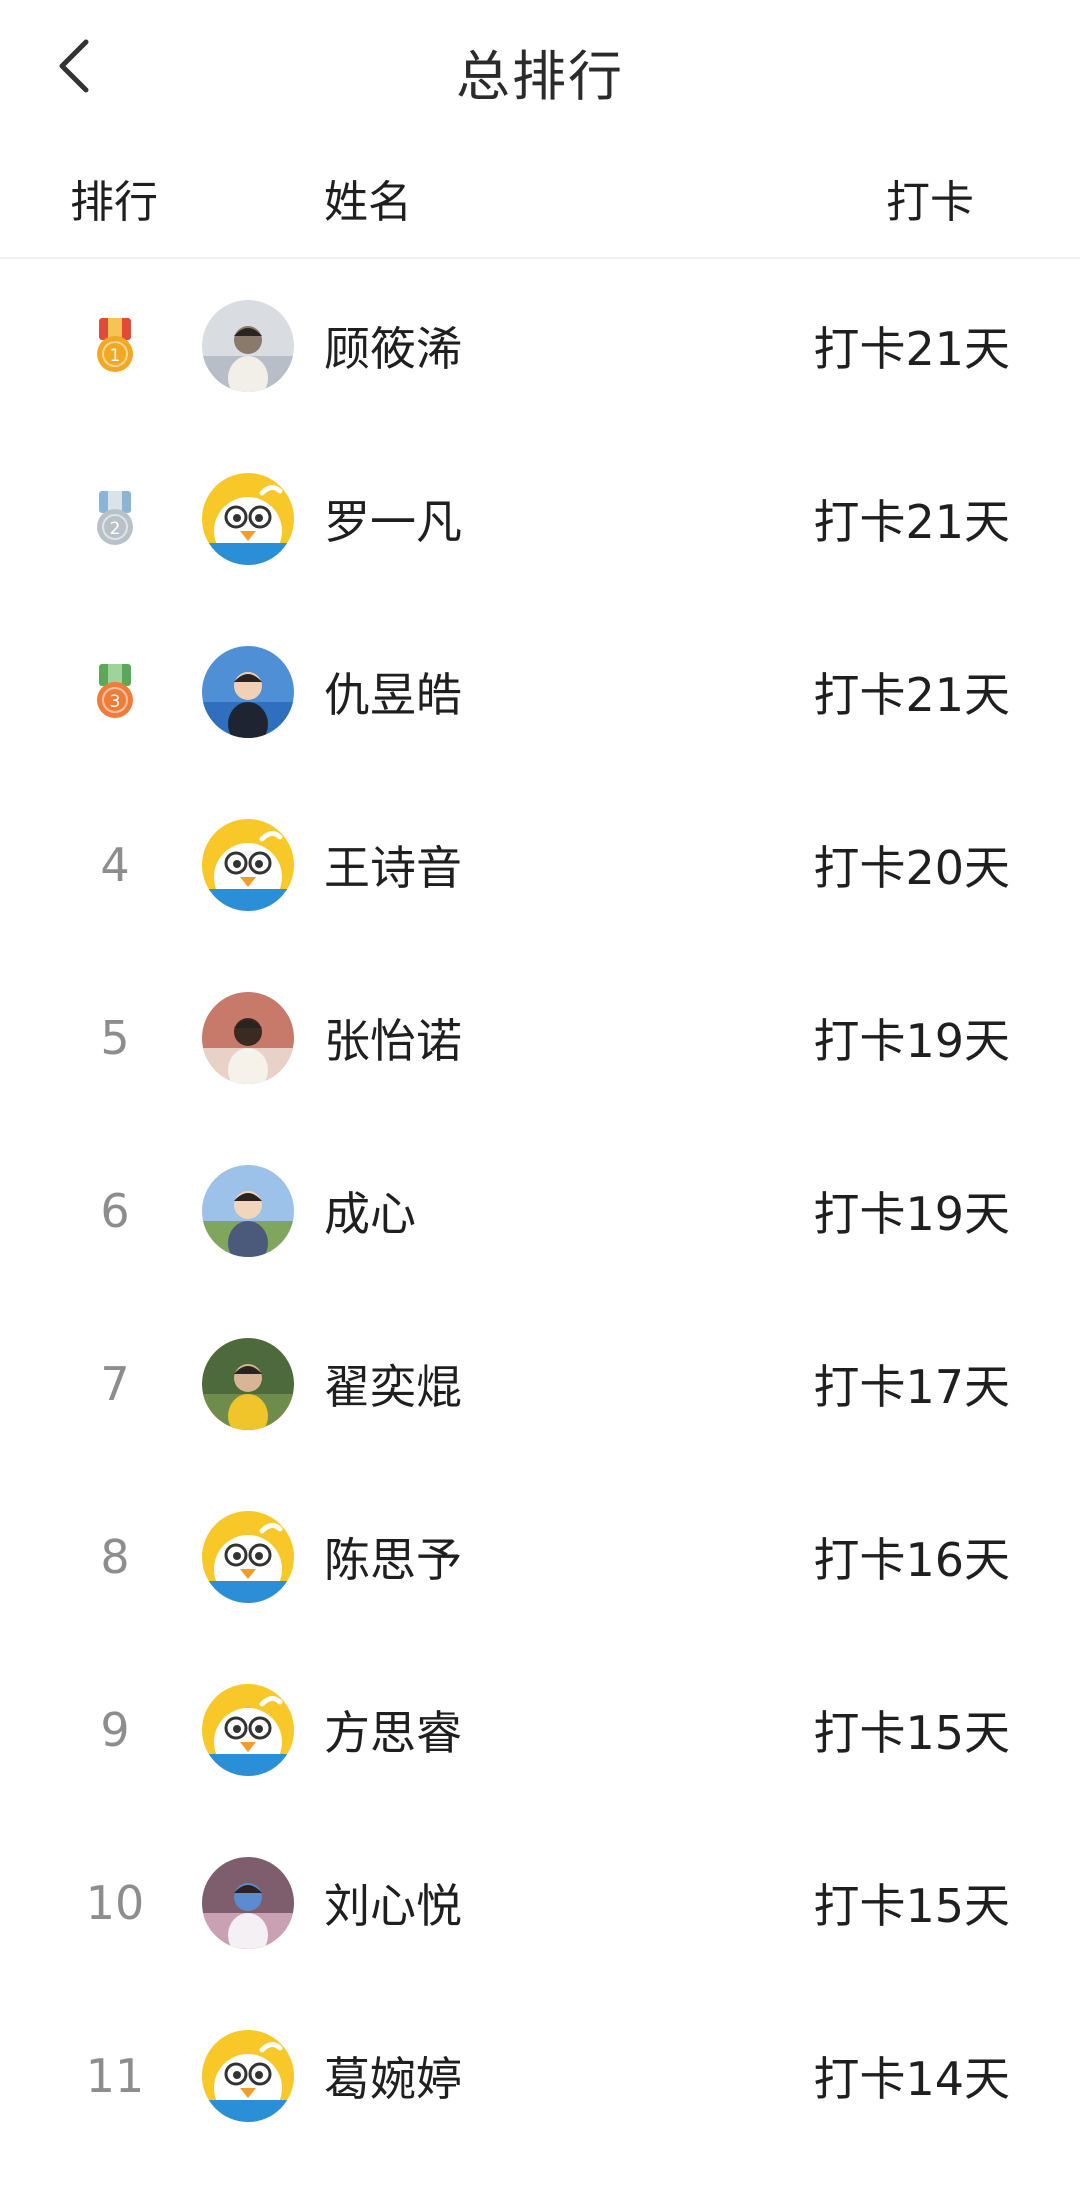 The width and height of the screenshot is (1080, 2193). Describe the element at coordinates (114, 202) in the screenshot. I see `column-header-rank: 排行` at that location.